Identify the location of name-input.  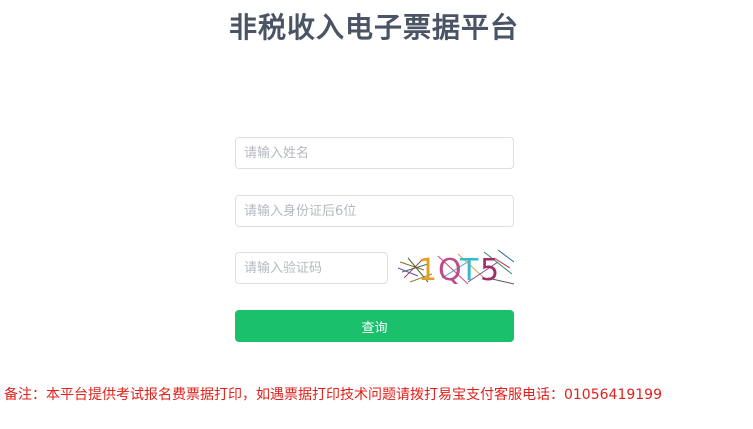
(374, 153).